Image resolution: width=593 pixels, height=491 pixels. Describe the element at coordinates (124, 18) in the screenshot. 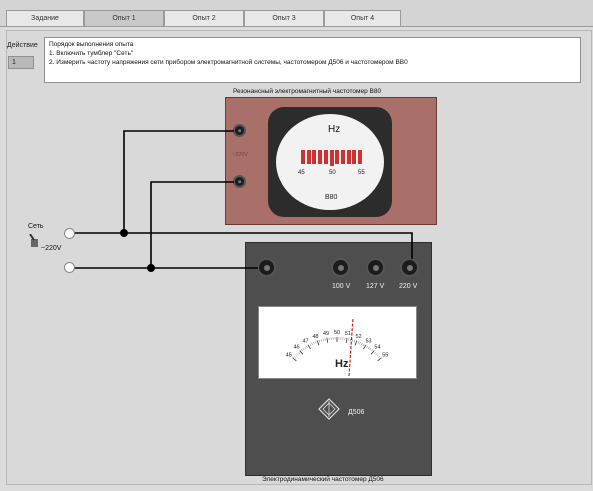

I see `tab-experiment-1: Опыт 1` at that location.